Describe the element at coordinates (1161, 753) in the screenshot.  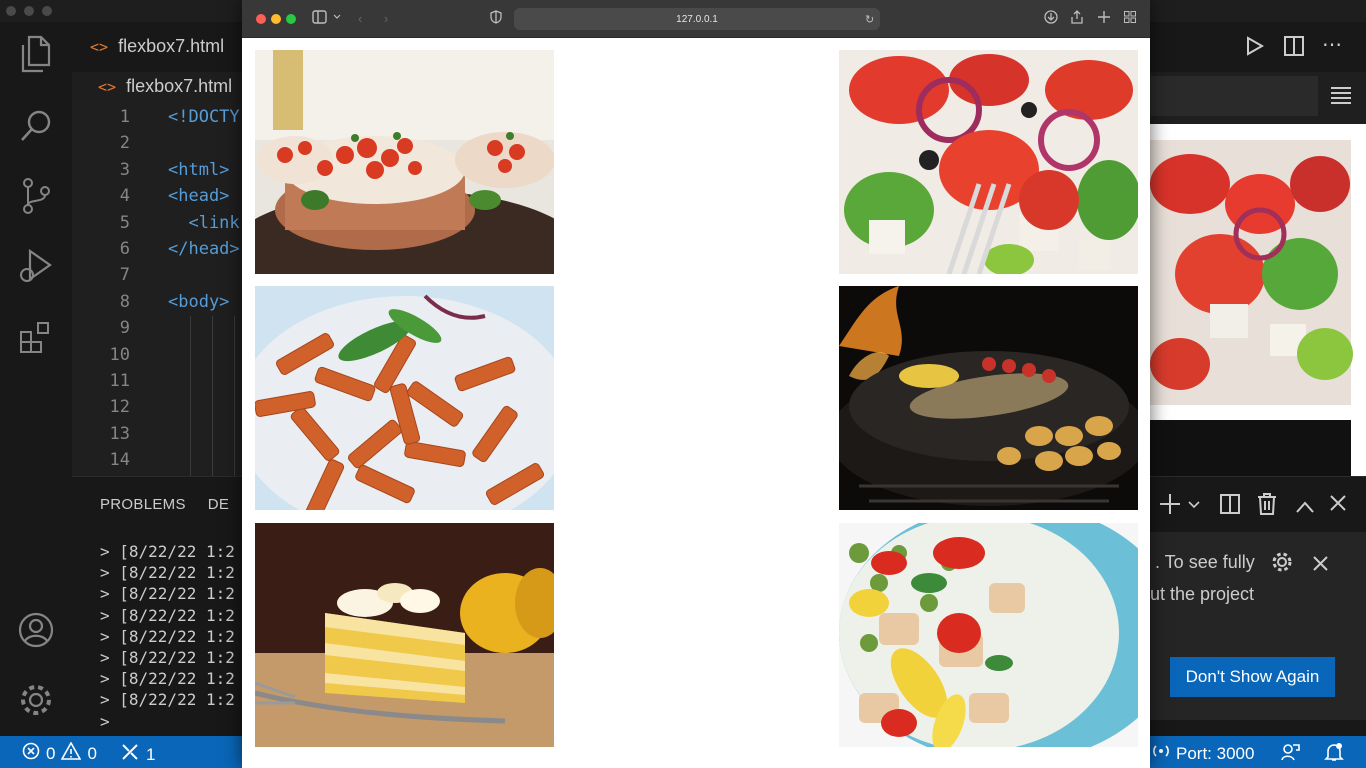
I see `broadcast-icon` at that location.